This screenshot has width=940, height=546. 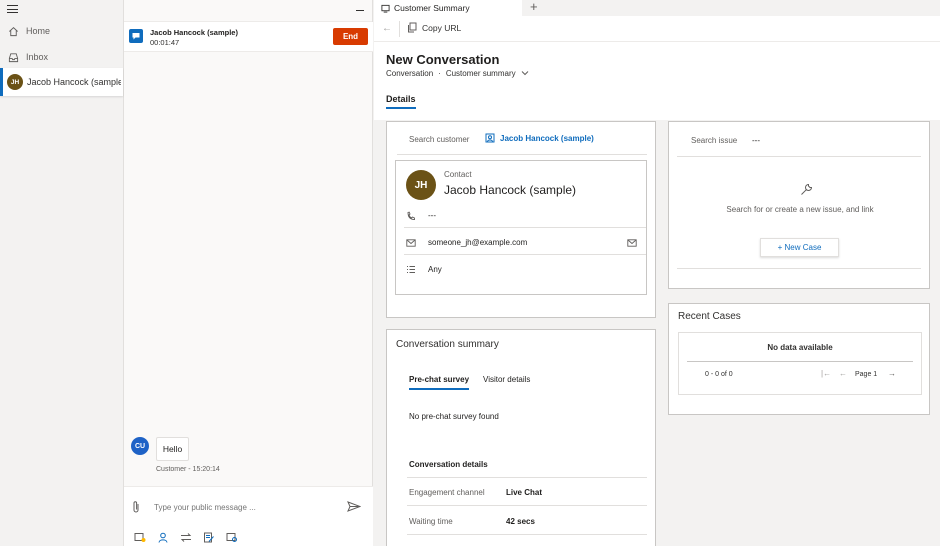 What do you see at coordinates (432, 8) in the screenshot?
I see `tab-label: Customer Summary` at bounding box center [432, 8].